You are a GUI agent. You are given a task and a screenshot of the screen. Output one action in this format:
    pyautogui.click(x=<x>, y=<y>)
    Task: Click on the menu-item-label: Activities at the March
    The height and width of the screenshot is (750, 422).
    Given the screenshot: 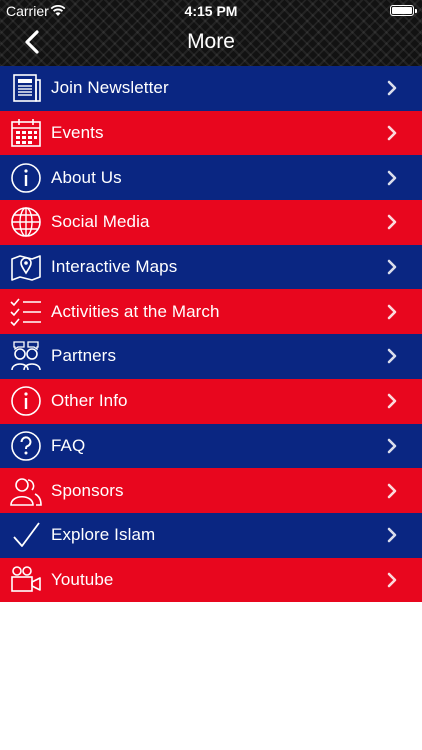 What is the action you would take?
    pyautogui.click(x=135, y=311)
    